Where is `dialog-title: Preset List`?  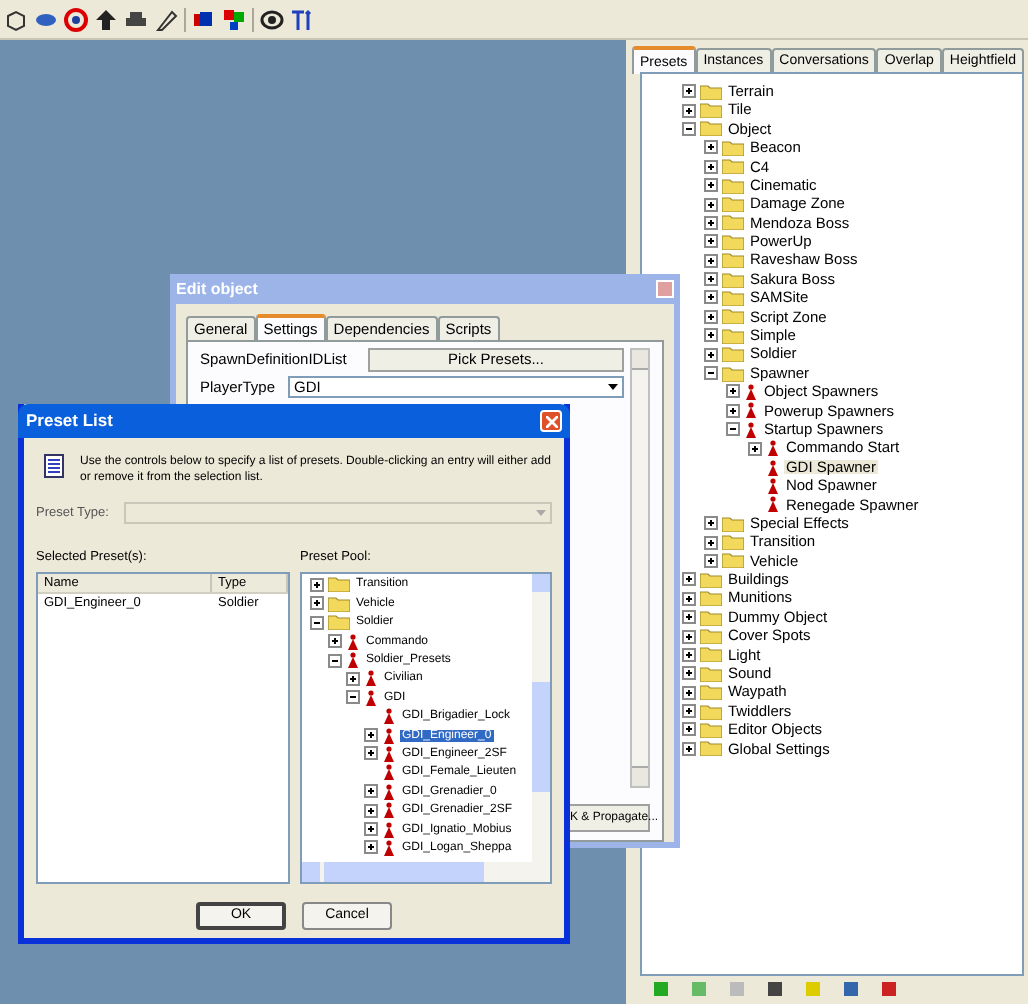 dialog-title: Preset List is located at coordinates (69, 421).